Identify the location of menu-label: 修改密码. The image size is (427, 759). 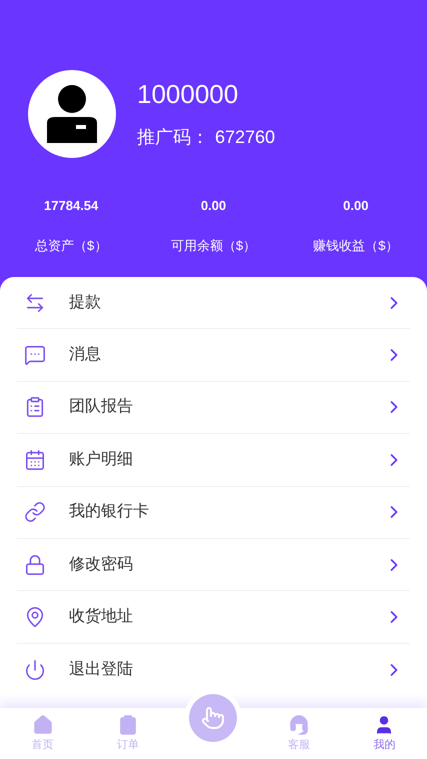
(101, 564).